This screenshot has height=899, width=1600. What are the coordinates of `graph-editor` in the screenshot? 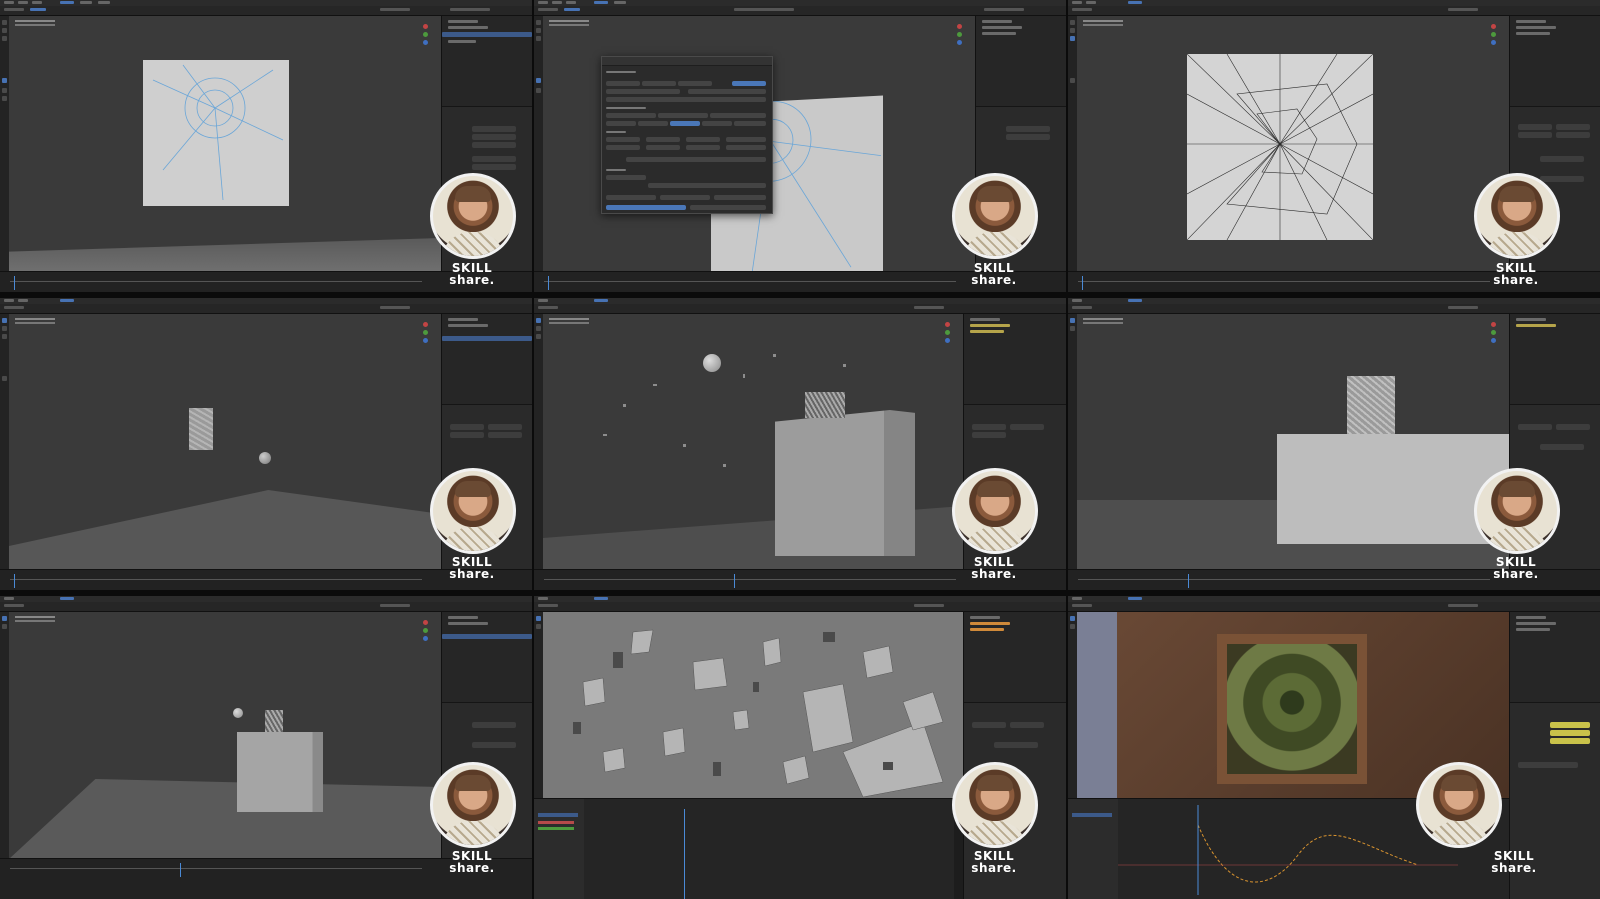 It's located at (744, 848).